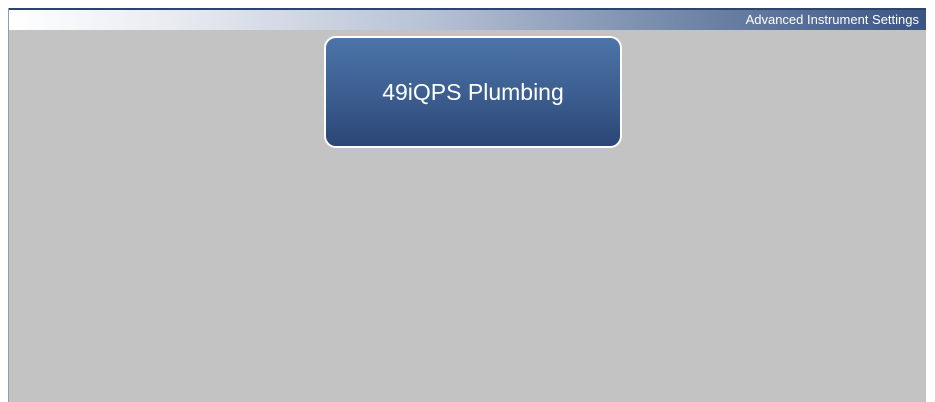 Image resolution: width=935 pixels, height=402 pixels. What do you see at coordinates (467, 19) in the screenshot?
I see `title-bar: Advanced Instrument Settings` at bounding box center [467, 19].